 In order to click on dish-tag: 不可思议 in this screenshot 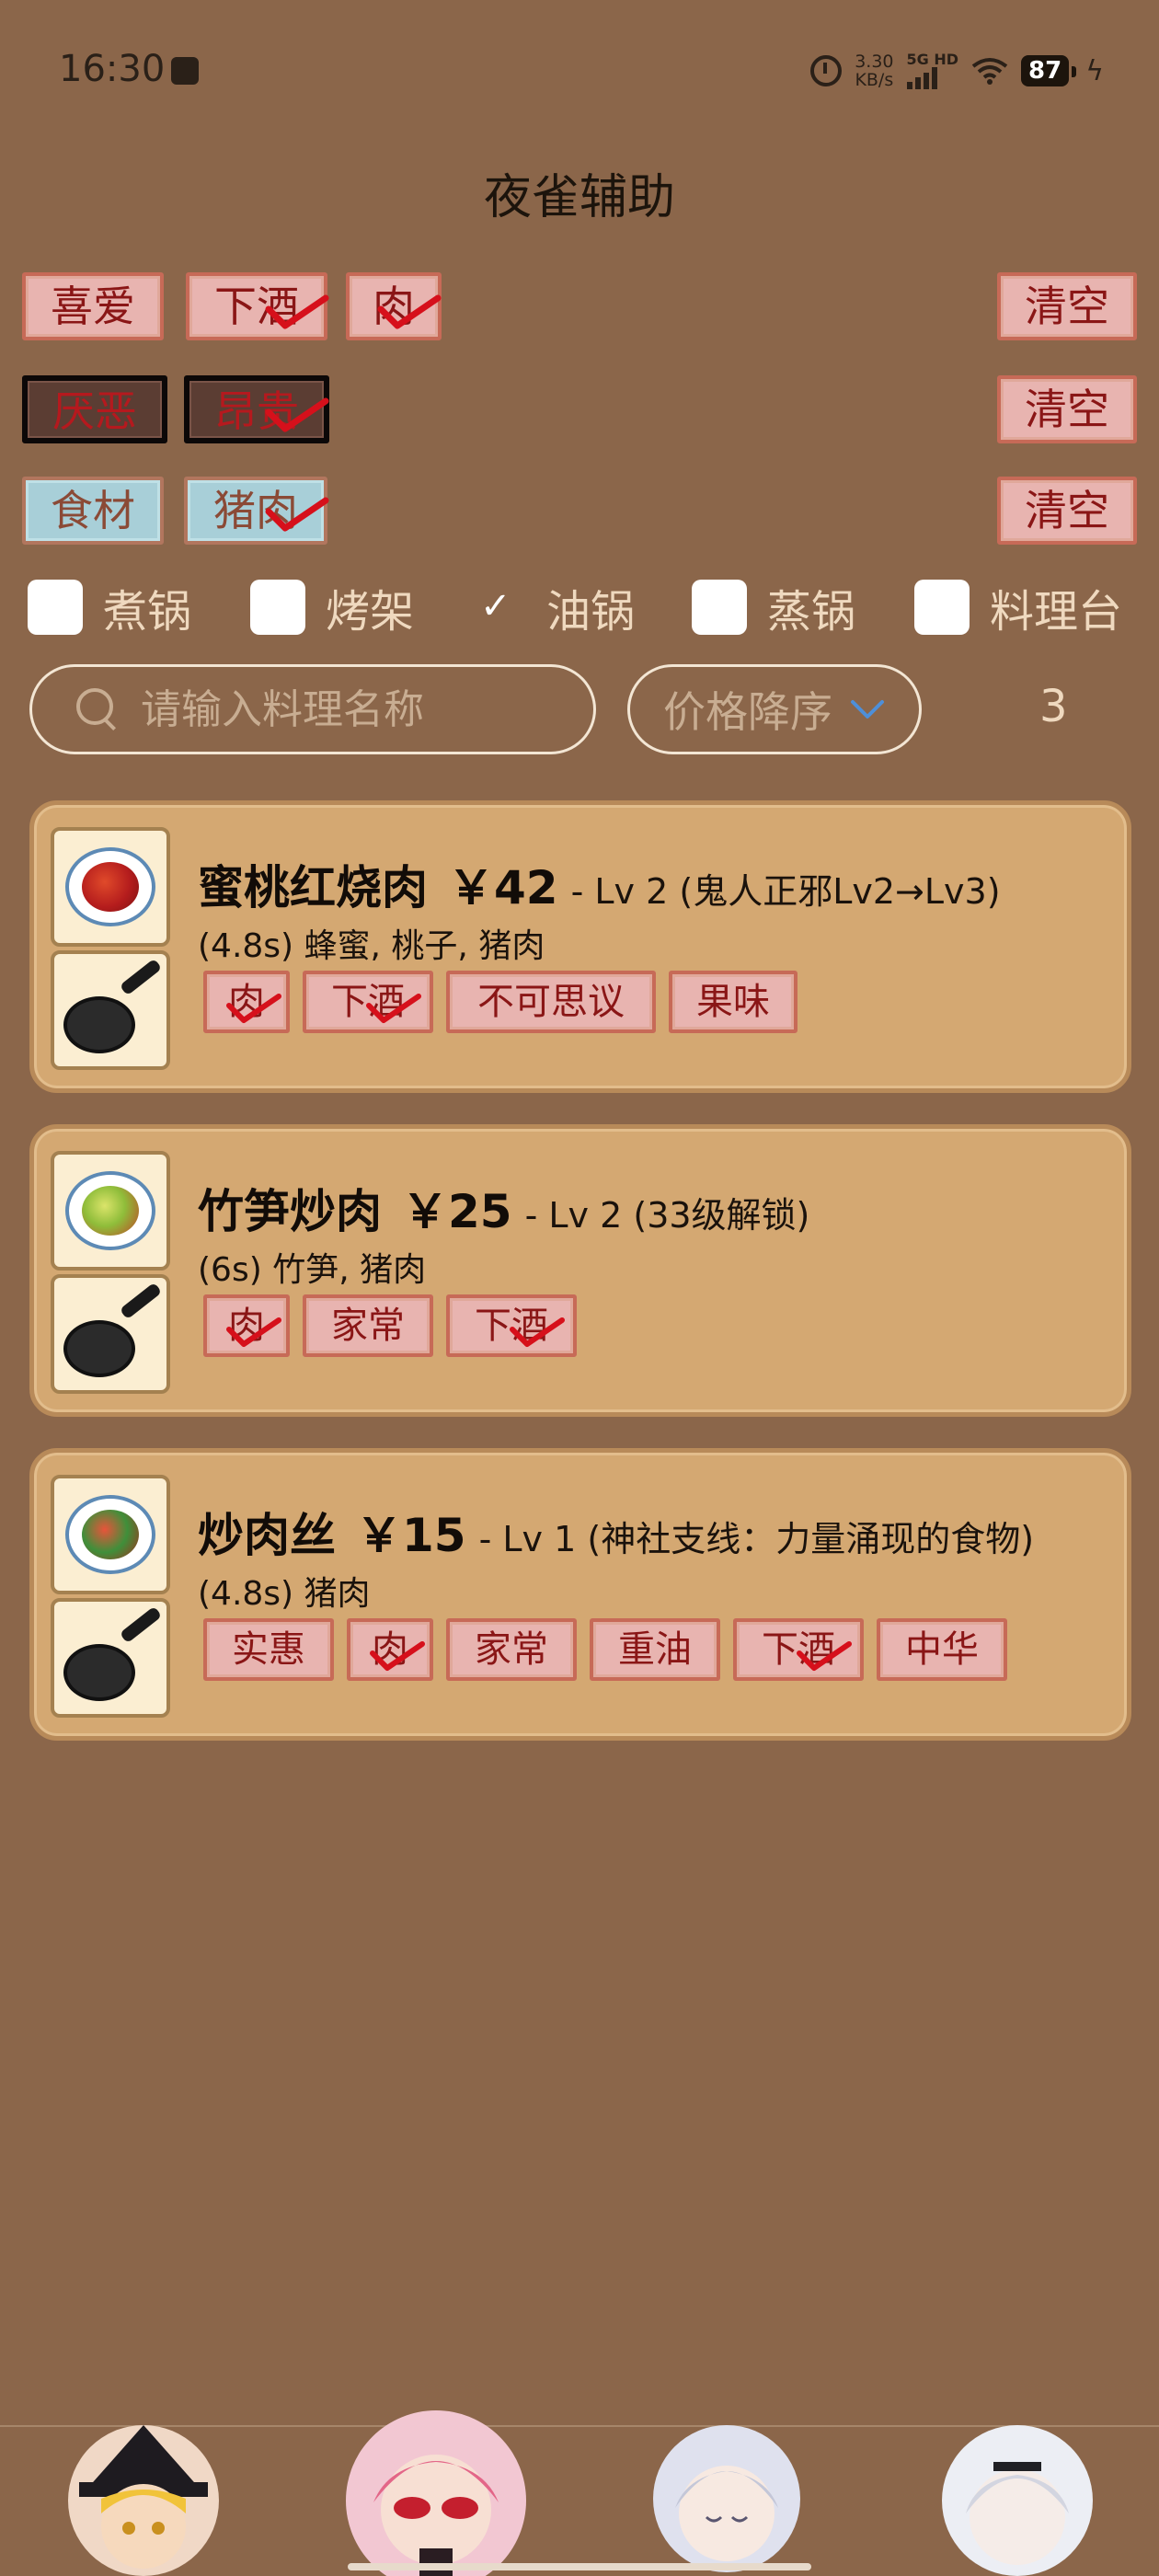, I will do `click(551, 1002)`.